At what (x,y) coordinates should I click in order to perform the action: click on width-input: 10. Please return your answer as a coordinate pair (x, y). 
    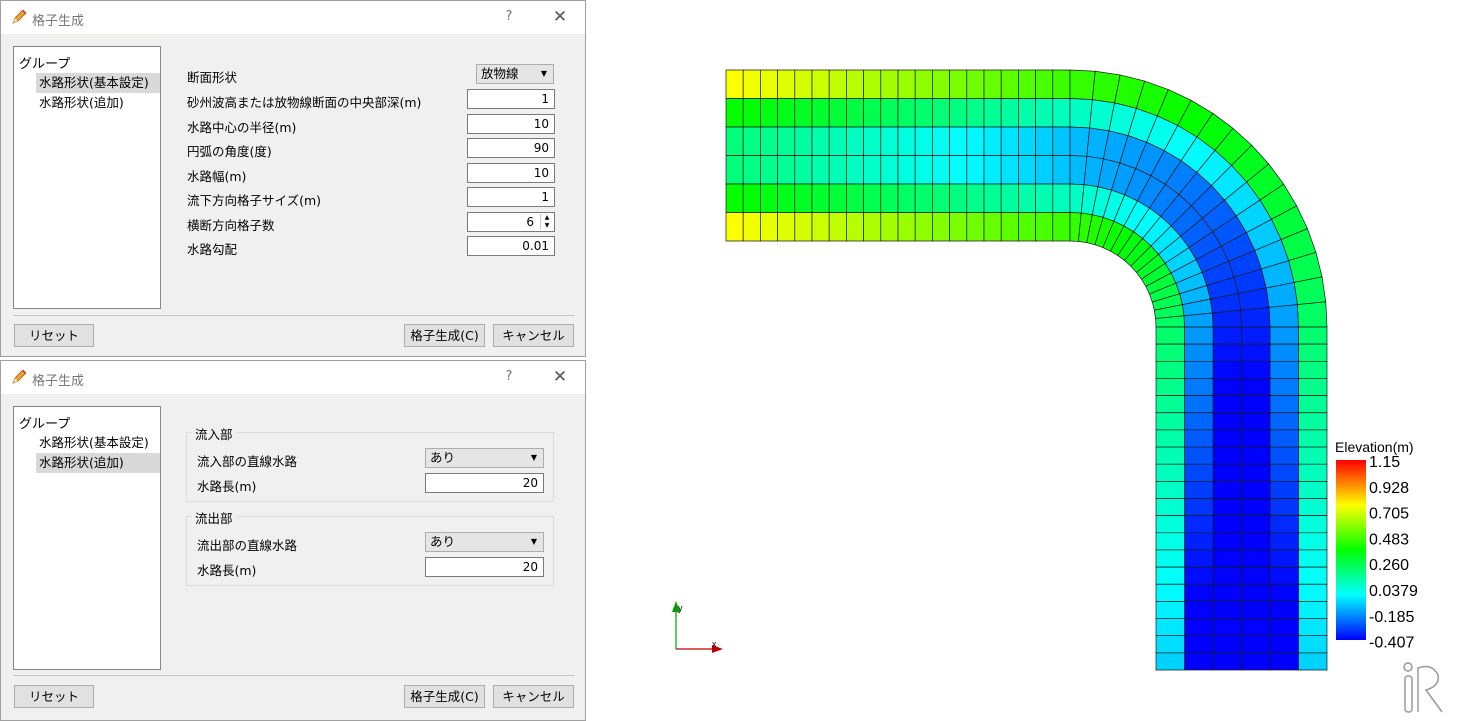
    Looking at the image, I should click on (511, 173).